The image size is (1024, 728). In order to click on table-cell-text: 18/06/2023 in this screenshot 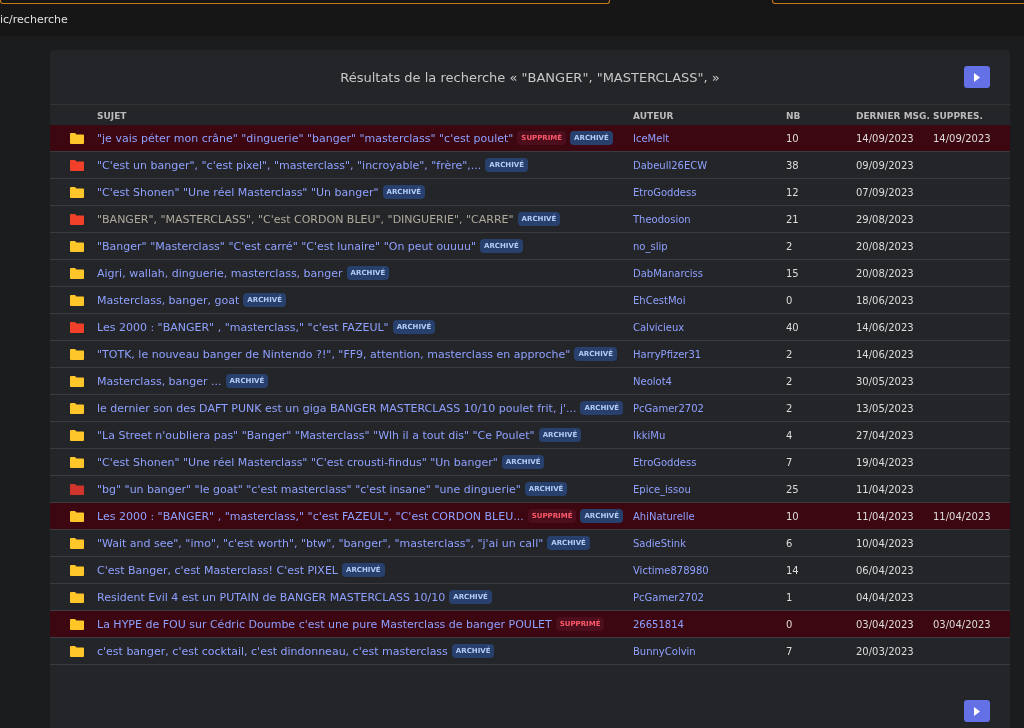, I will do `click(885, 300)`.